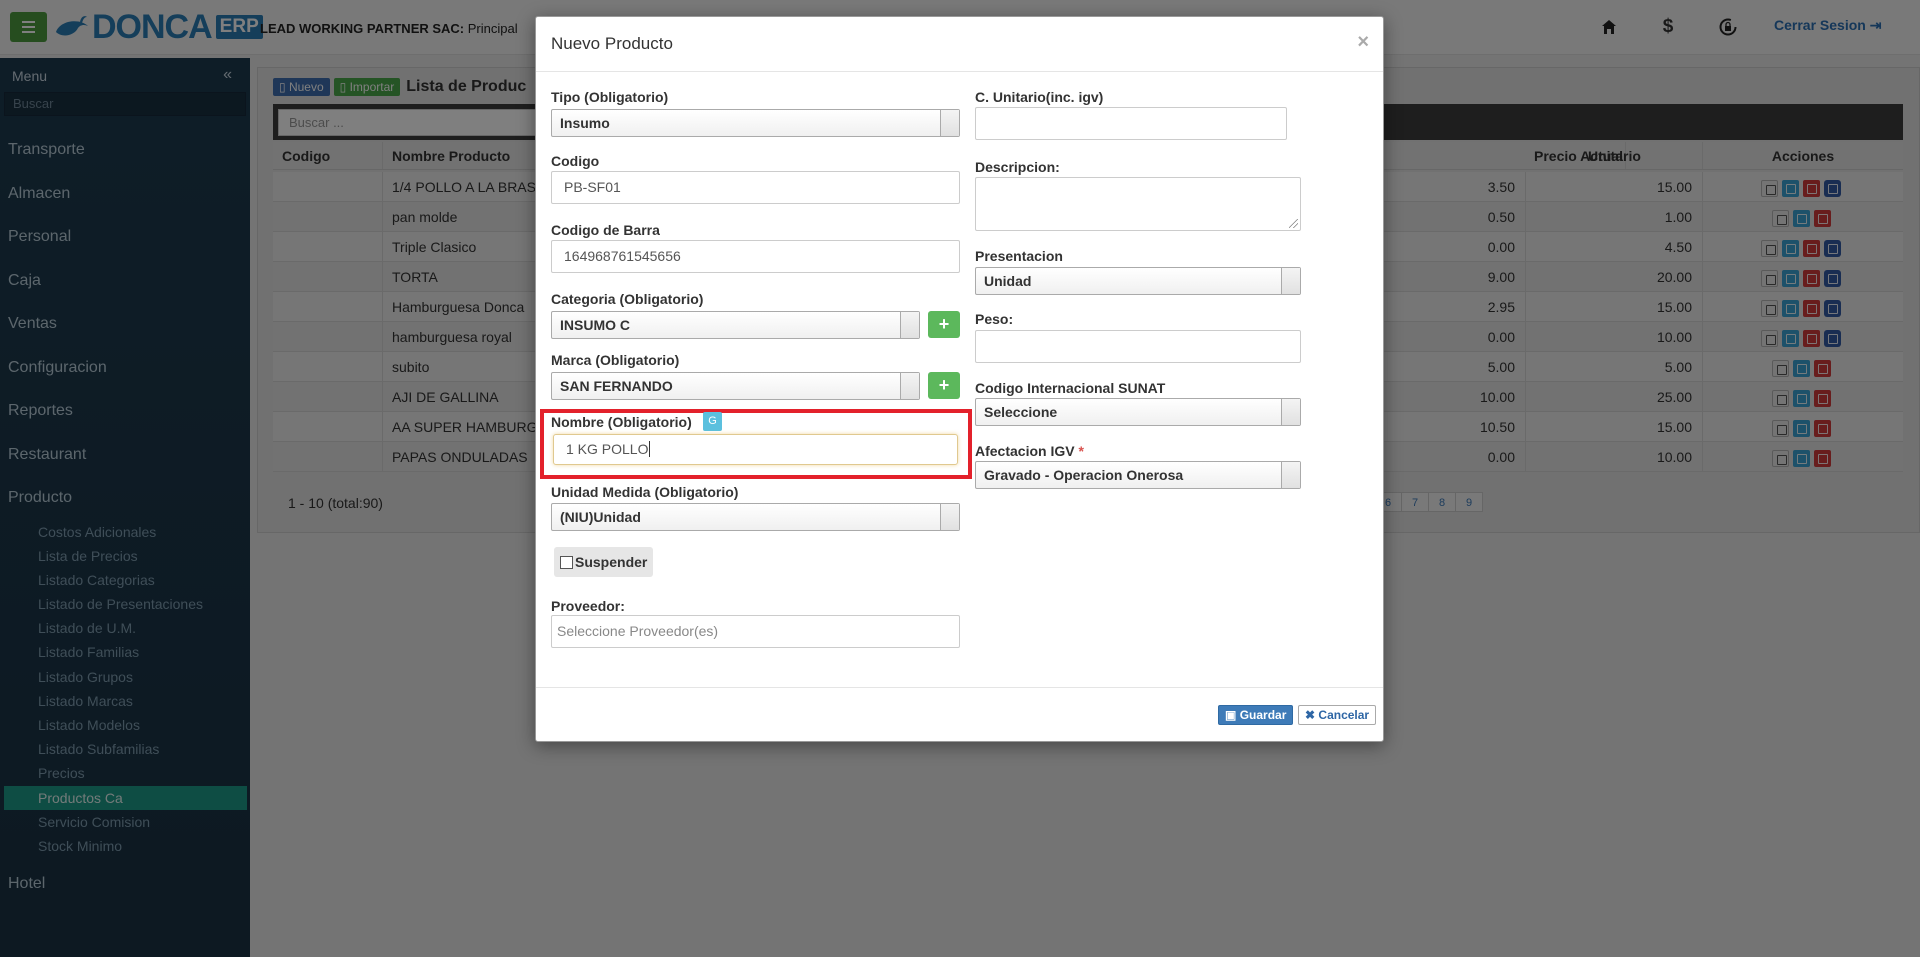 This screenshot has height=957, width=1920. I want to click on save-icon: ▣, so click(1231, 715).